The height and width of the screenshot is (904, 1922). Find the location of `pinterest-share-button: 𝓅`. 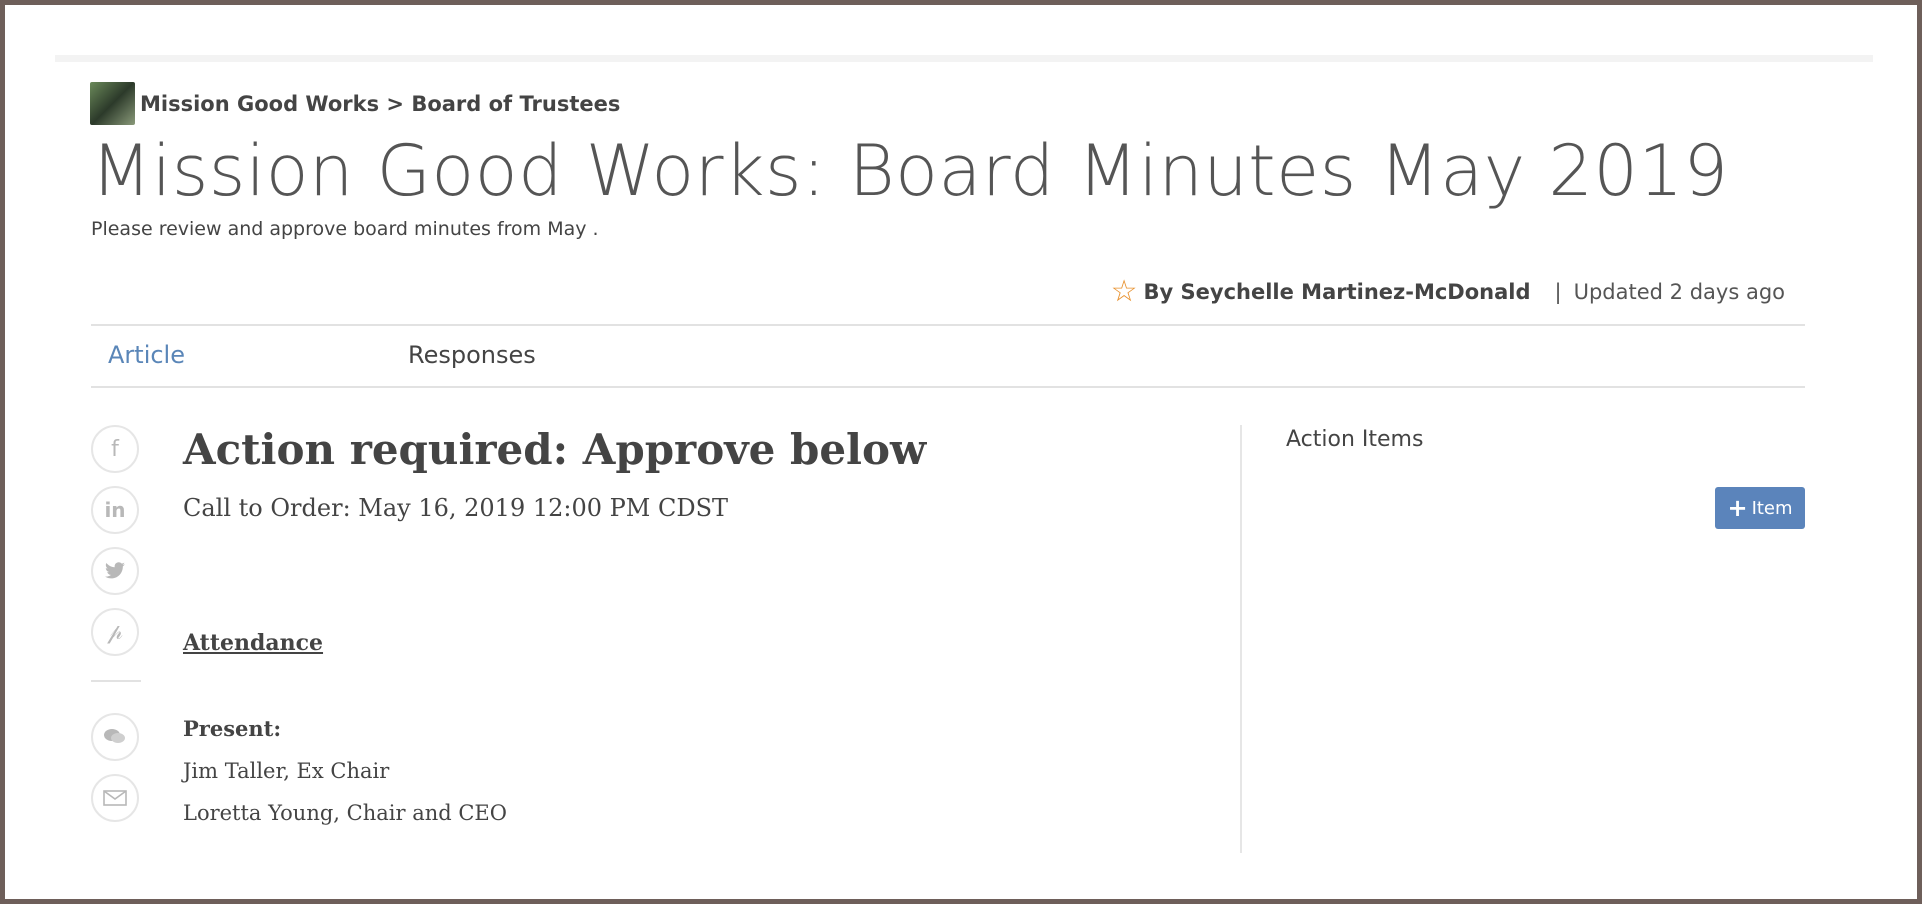

pinterest-share-button: 𝓅 is located at coordinates (115, 632).